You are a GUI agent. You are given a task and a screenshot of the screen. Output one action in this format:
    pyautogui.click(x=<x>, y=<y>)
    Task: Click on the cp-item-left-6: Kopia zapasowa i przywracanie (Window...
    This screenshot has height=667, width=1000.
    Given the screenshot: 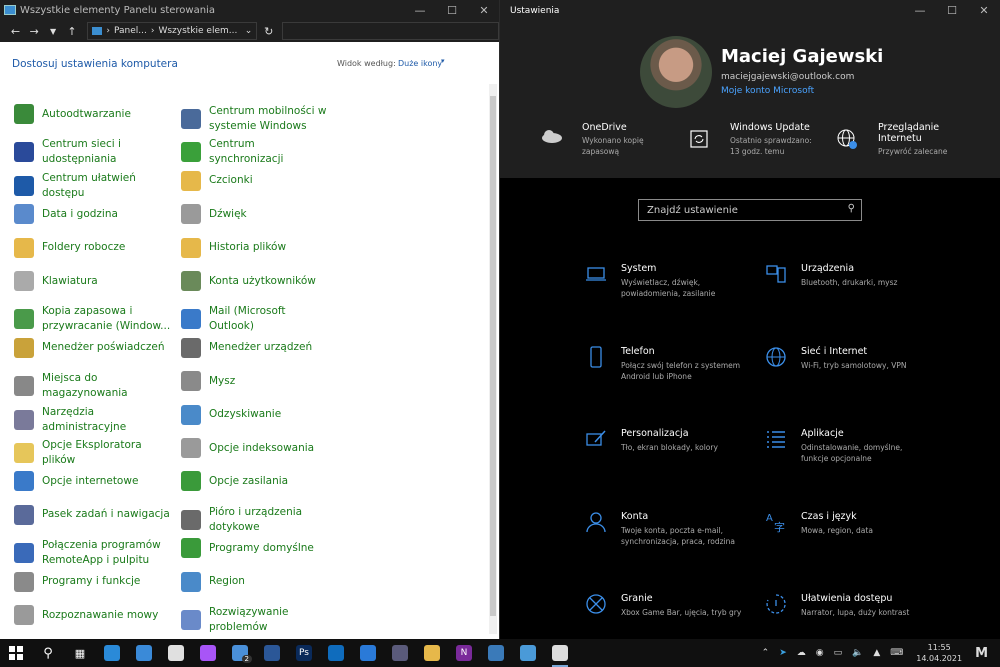 What is the action you would take?
    pyautogui.click(x=94, y=319)
    